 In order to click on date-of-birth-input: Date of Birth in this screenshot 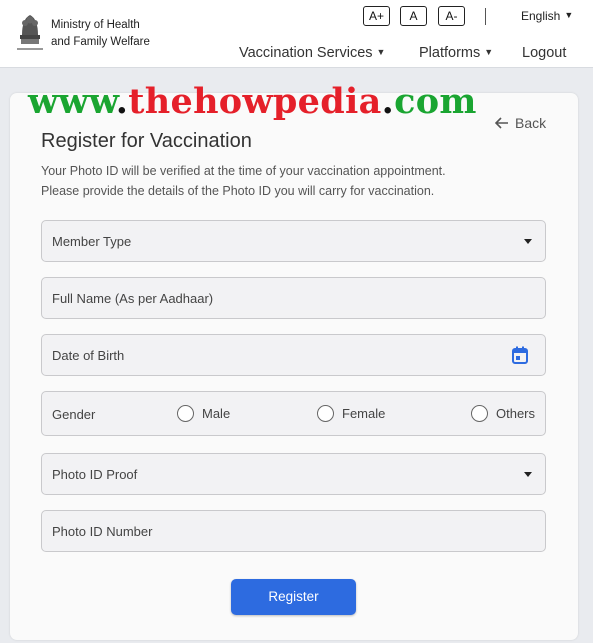, I will do `click(293, 355)`.